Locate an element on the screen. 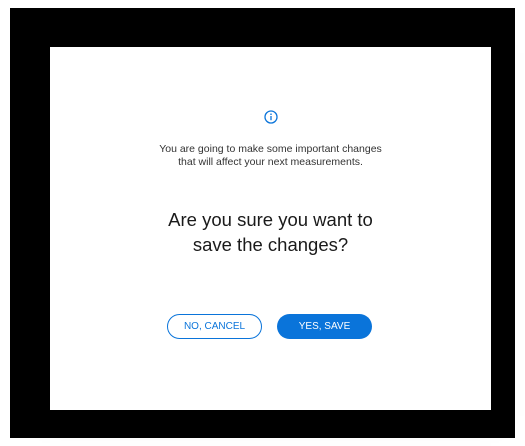  dialog-question-line-2: save the changes? is located at coordinates (270, 244).